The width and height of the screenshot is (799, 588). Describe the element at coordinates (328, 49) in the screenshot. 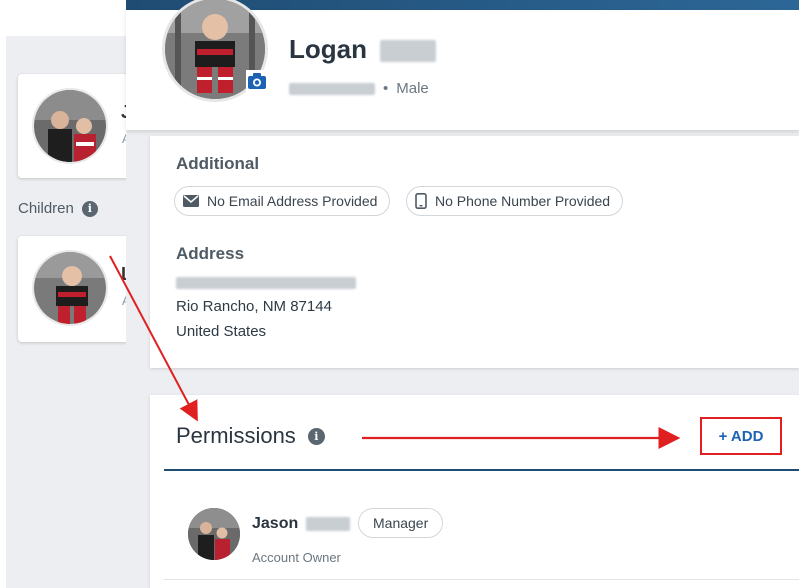

I see `profile-first-name: Logan` at that location.